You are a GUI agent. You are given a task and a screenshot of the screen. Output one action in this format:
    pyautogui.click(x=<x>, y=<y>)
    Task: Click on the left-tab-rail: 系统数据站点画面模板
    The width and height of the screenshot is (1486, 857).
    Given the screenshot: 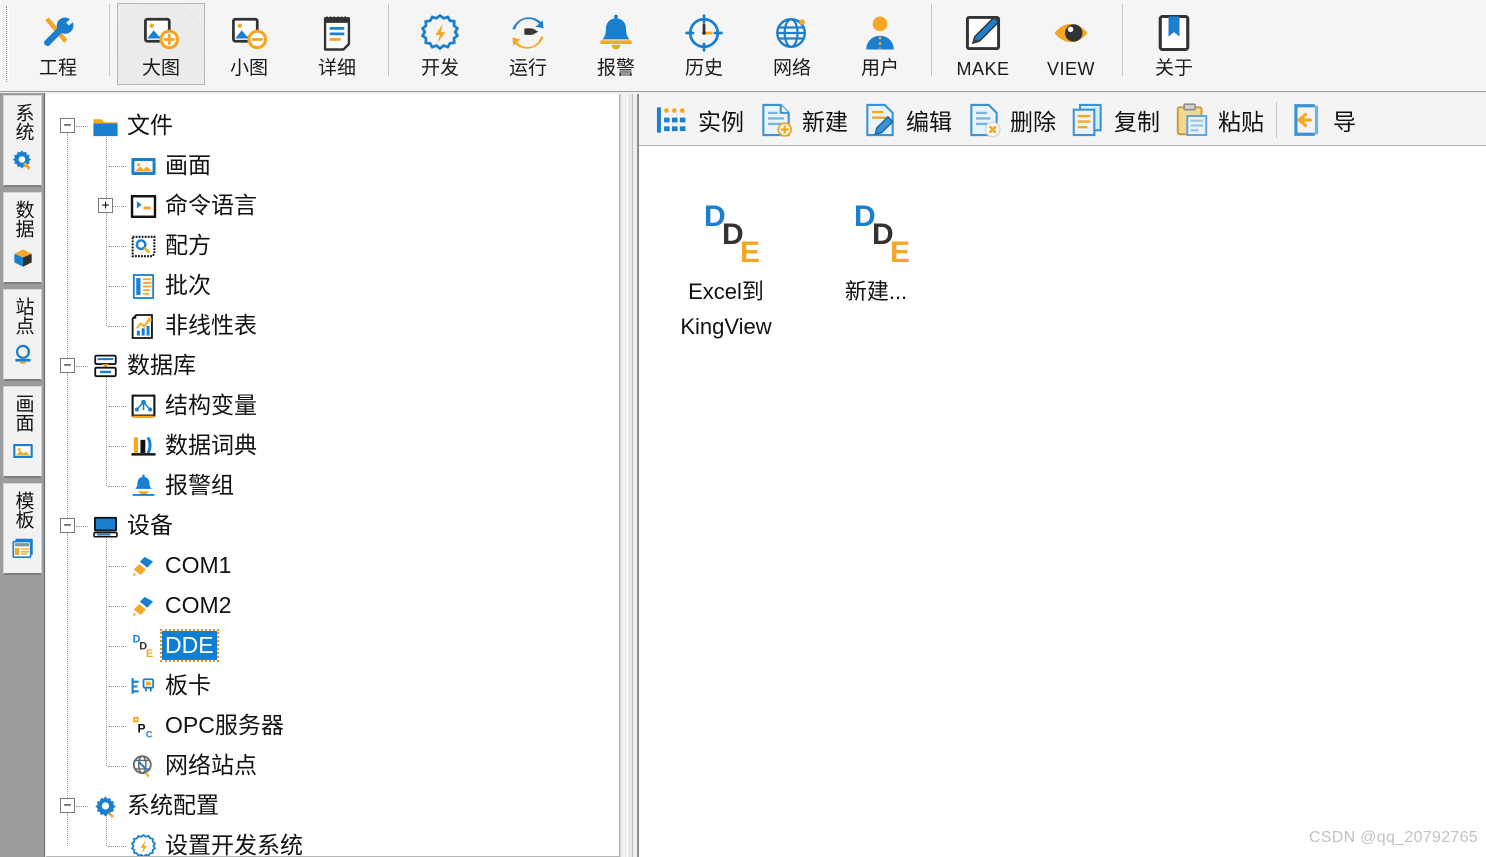 What is the action you would take?
    pyautogui.click(x=22, y=475)
    